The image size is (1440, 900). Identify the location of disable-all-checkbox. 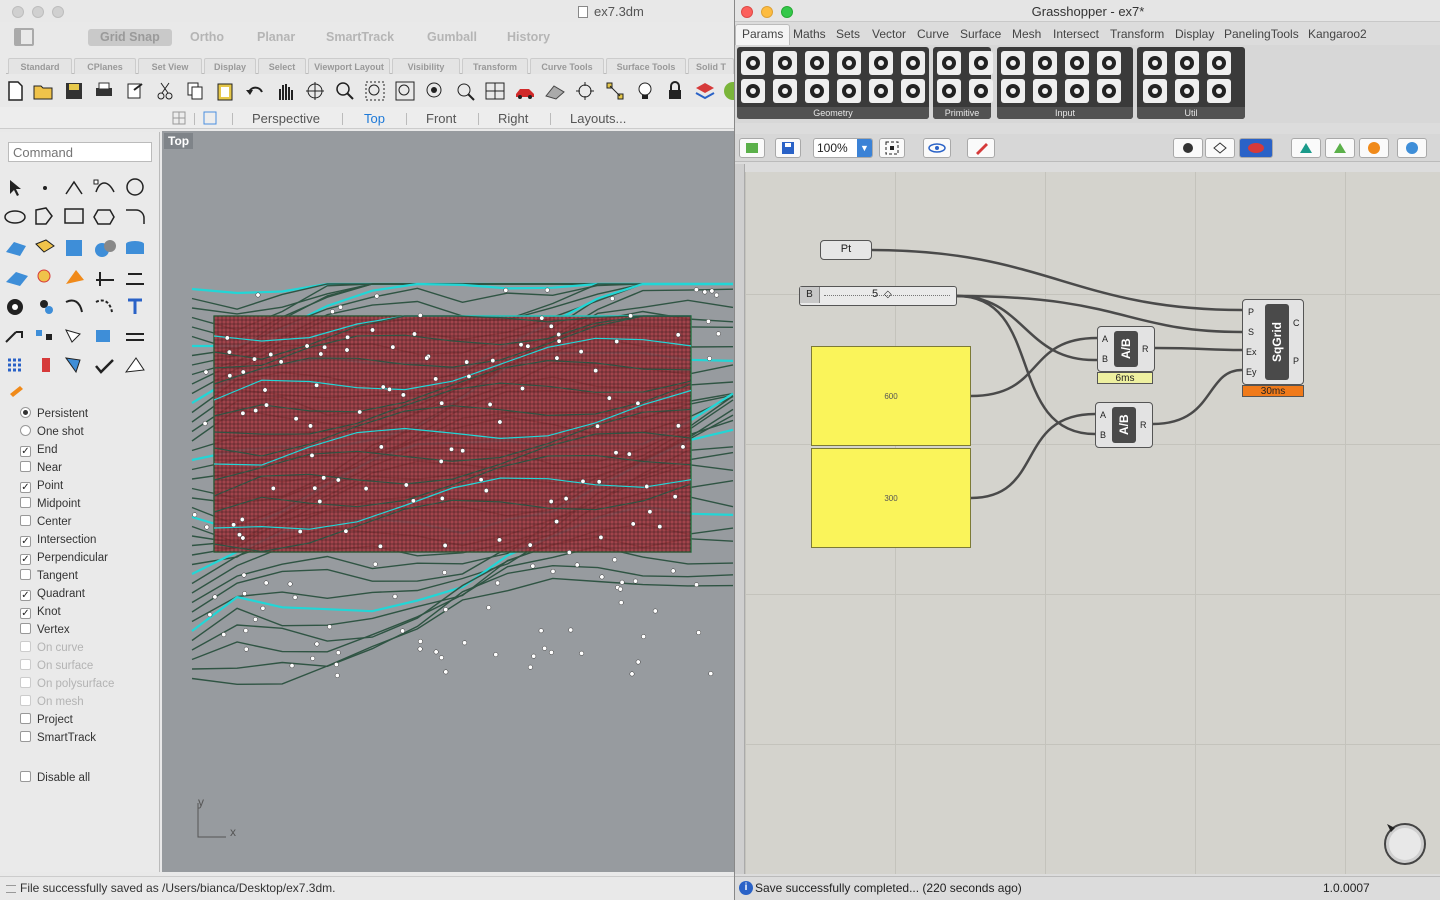
(25, 776).